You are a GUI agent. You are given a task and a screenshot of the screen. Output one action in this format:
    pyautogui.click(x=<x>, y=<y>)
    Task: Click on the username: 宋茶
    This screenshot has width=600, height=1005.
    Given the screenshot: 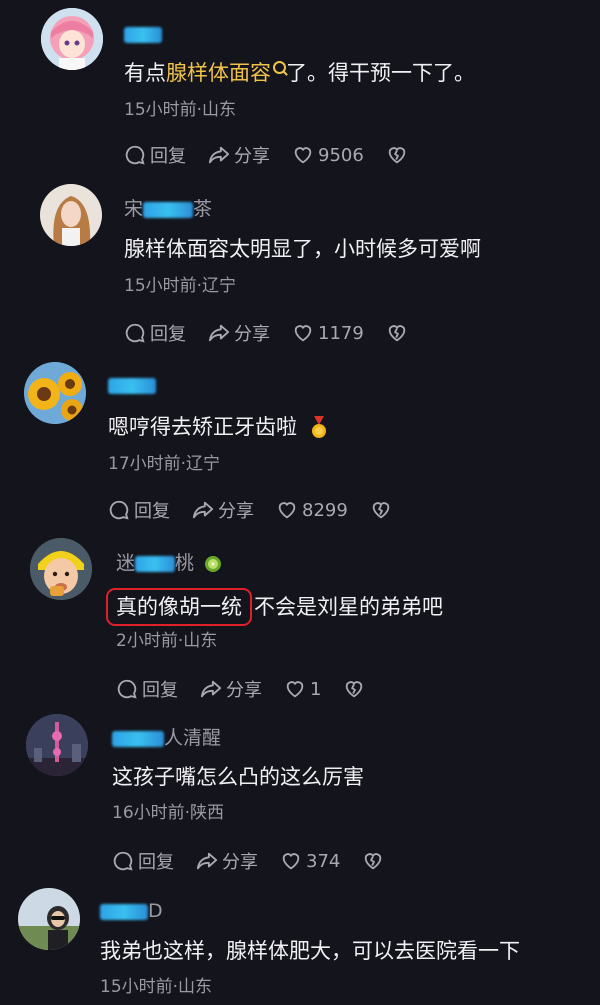 What is the action you would take?
    pyautogui.click(x=168, y=209)
    